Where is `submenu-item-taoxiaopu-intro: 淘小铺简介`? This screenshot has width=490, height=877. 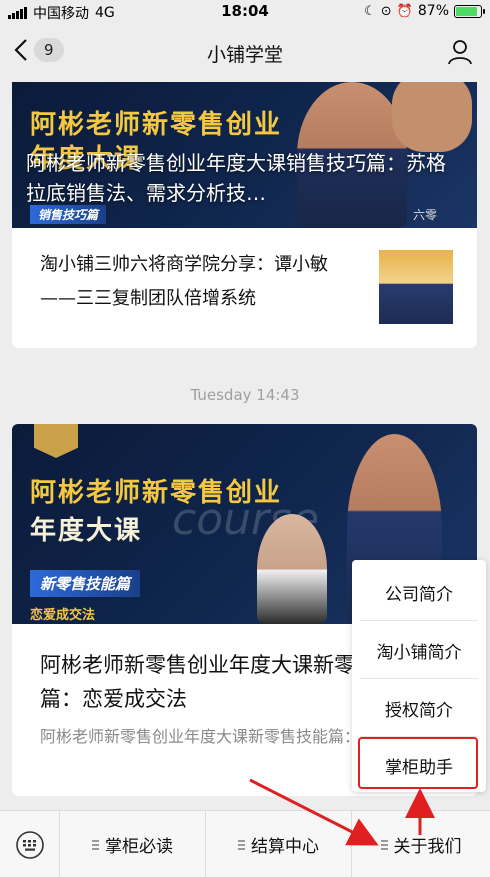
submenu-item-taoxiaopu-intro: 淘小铺简介 is located at coordinates (419, 650).